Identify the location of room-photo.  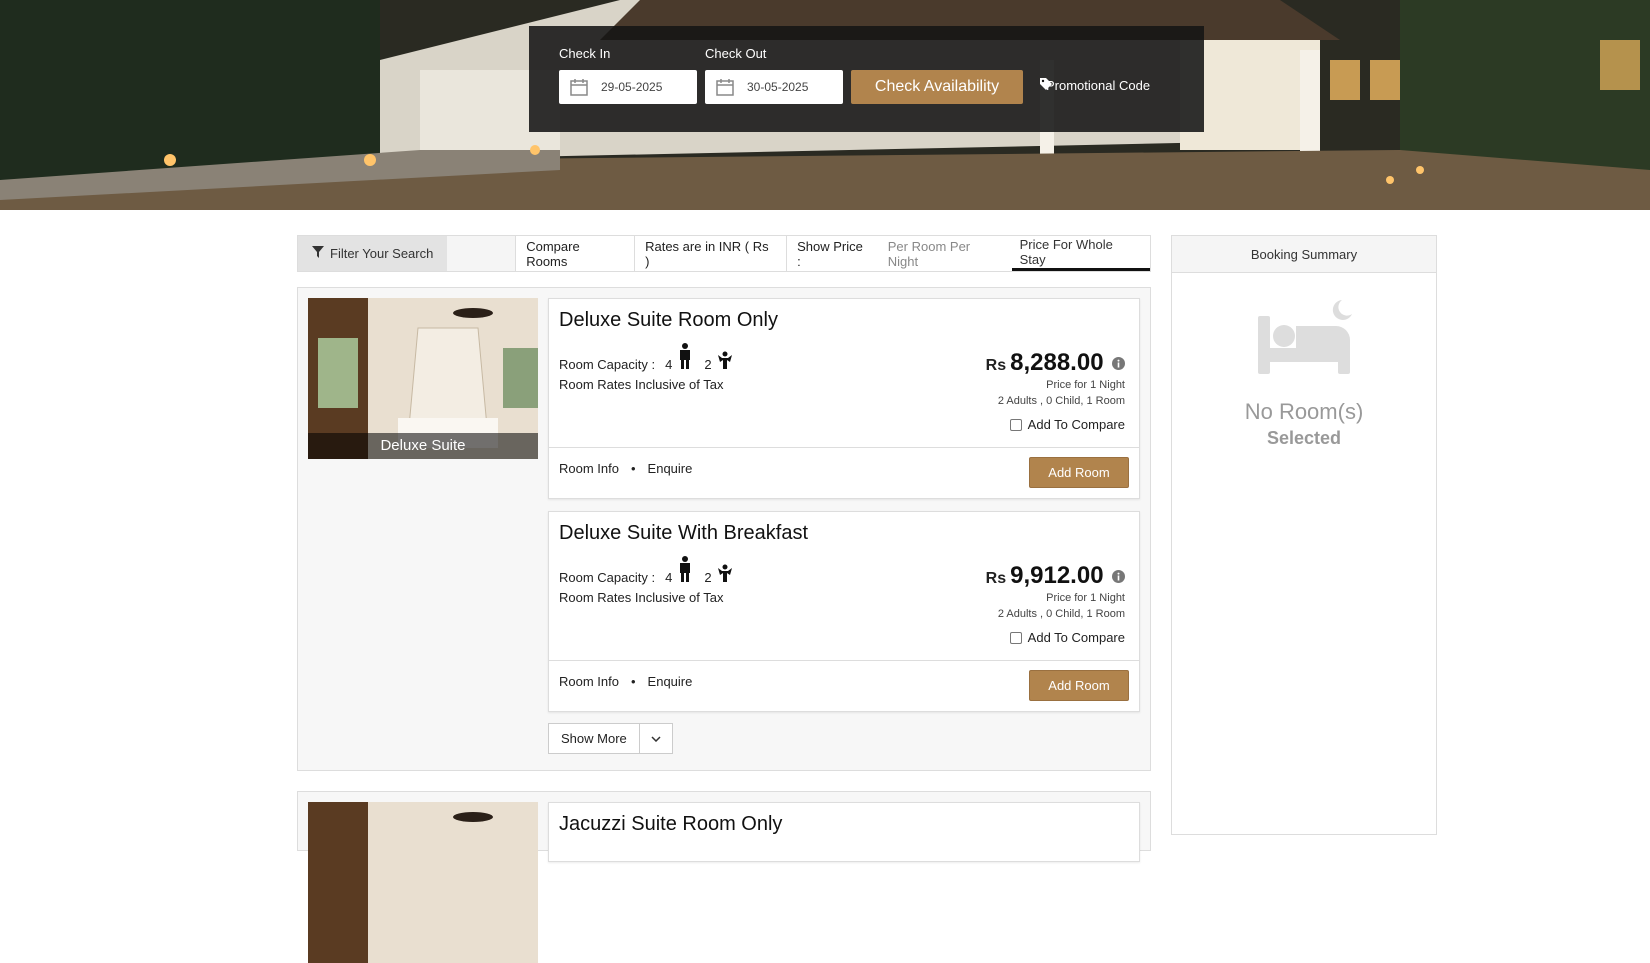
(423, 882).